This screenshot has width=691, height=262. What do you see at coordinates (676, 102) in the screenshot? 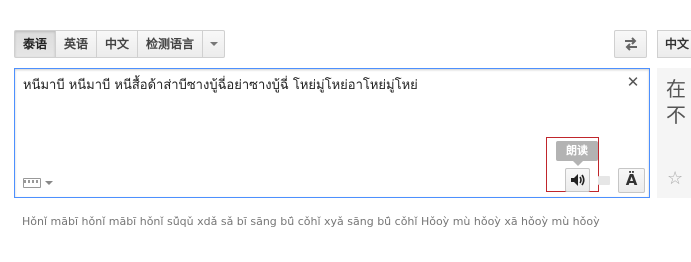
I see `translation-text: 在不` at bounding box center [676, 102].